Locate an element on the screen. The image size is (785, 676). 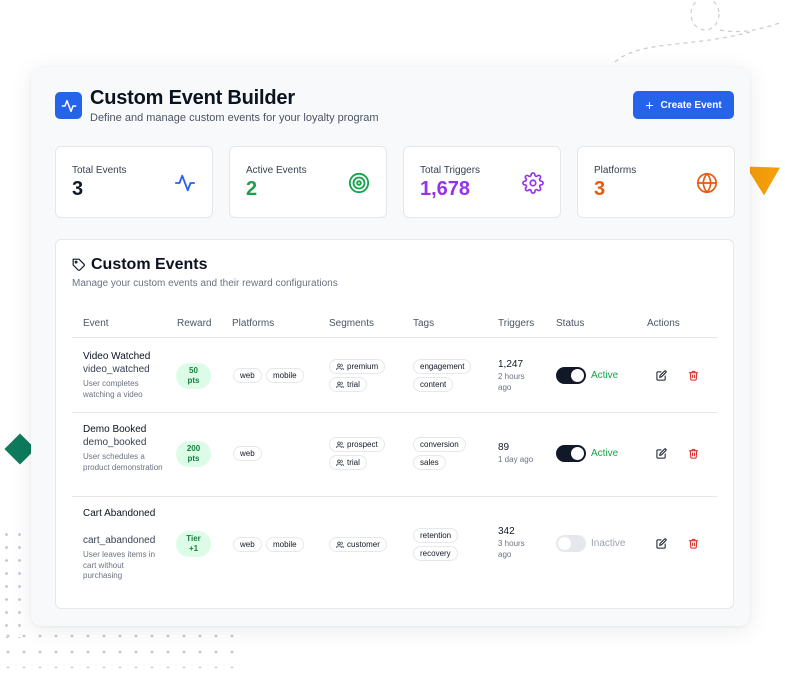
column-header-event: Event is located at coordinates (96, 323).